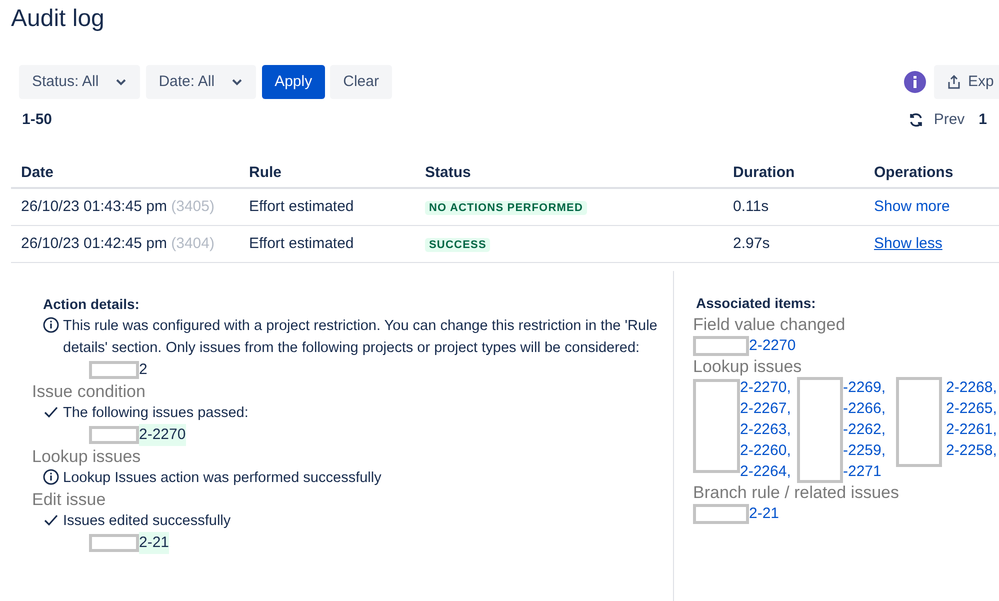 Image resolution: width=999 pixels, height=601 pixels. I want to click on column-header: Rule, so click(265, 172).